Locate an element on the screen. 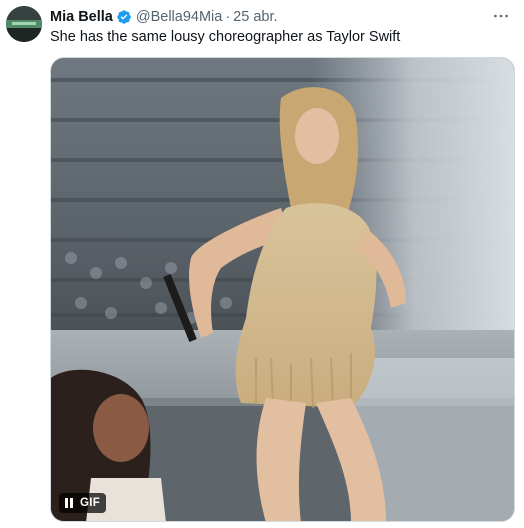  pause-icon is located at coordinates (69, 503).